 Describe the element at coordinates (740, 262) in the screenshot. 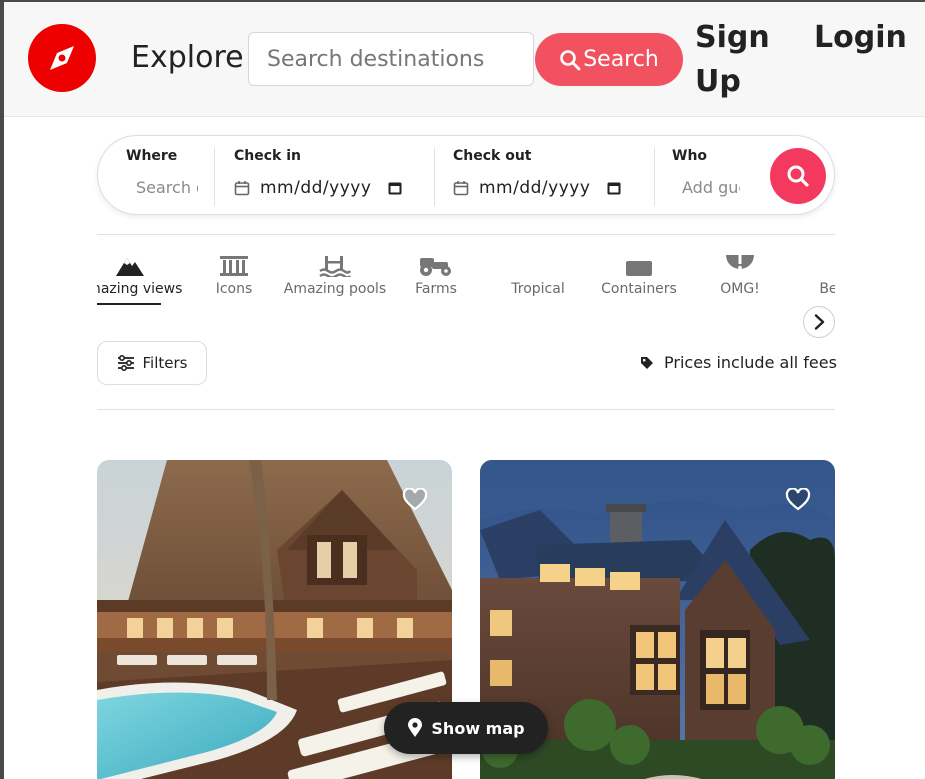

I see `exclamation-icon` at that location.